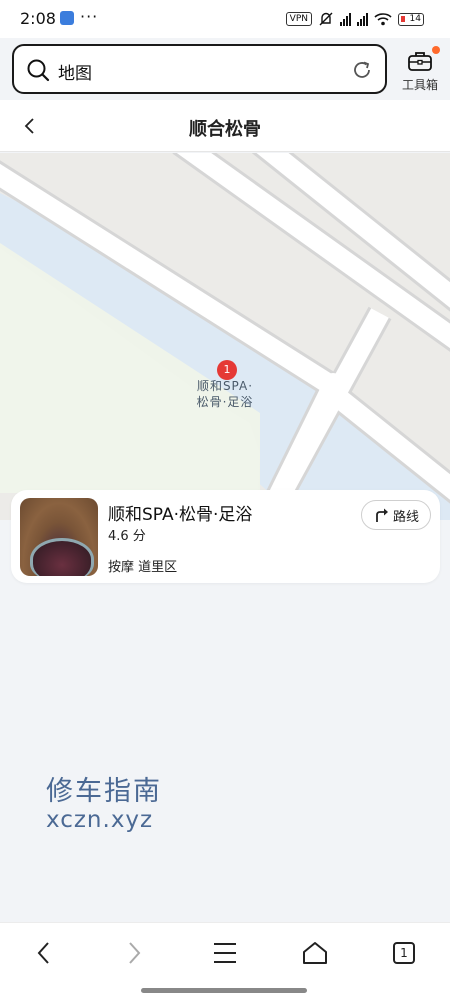 This screenshot has height=1000, width=450. What do you see at coordinates (143, 567) in the screenshot?
I see `poi-category-district: 按摩 道里区` at bounding box center [143, 567].